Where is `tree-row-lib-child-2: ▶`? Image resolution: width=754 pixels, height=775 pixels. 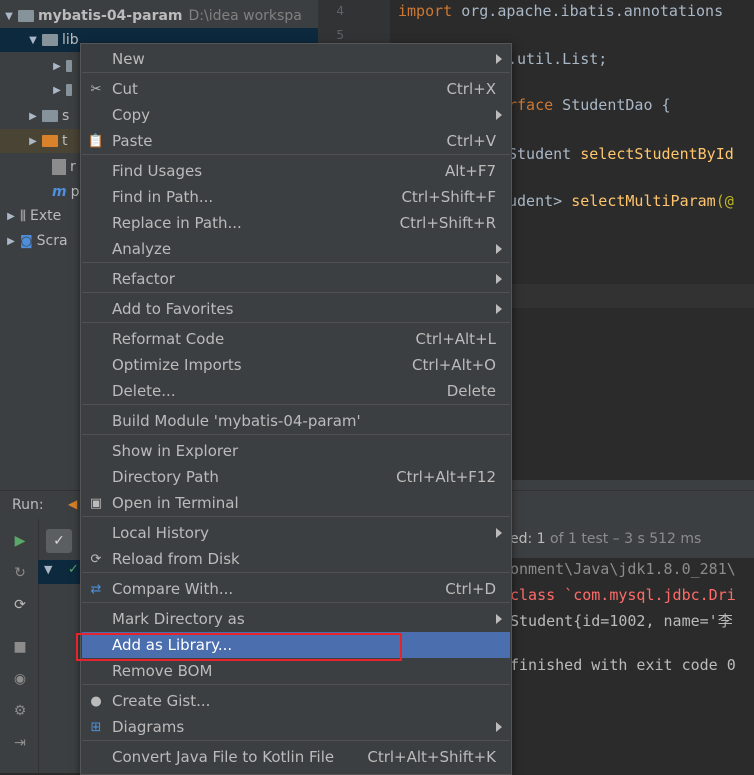
tree-row-lib-child-2: ▶ is located at coordinates (64, 90).